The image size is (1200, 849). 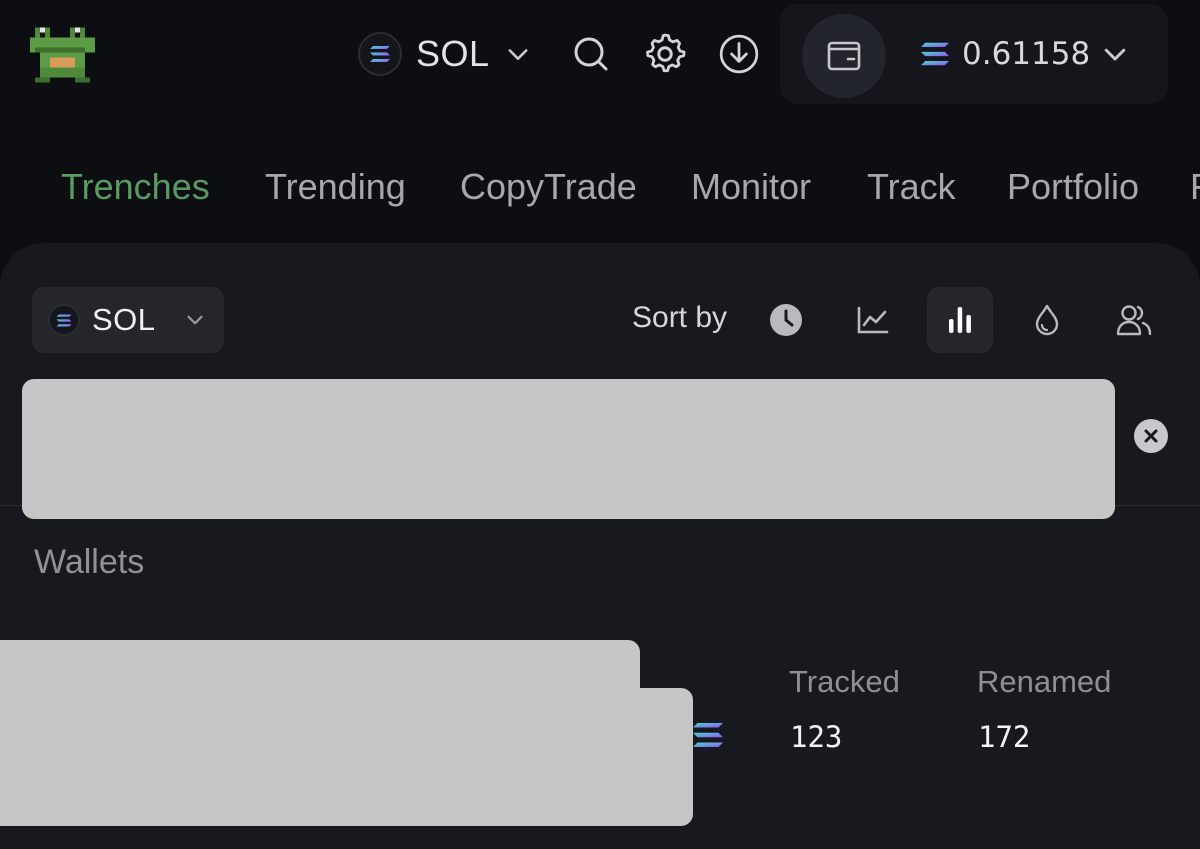 I want to click on nav-trenches: Trenches, so click(x=135, y=187).